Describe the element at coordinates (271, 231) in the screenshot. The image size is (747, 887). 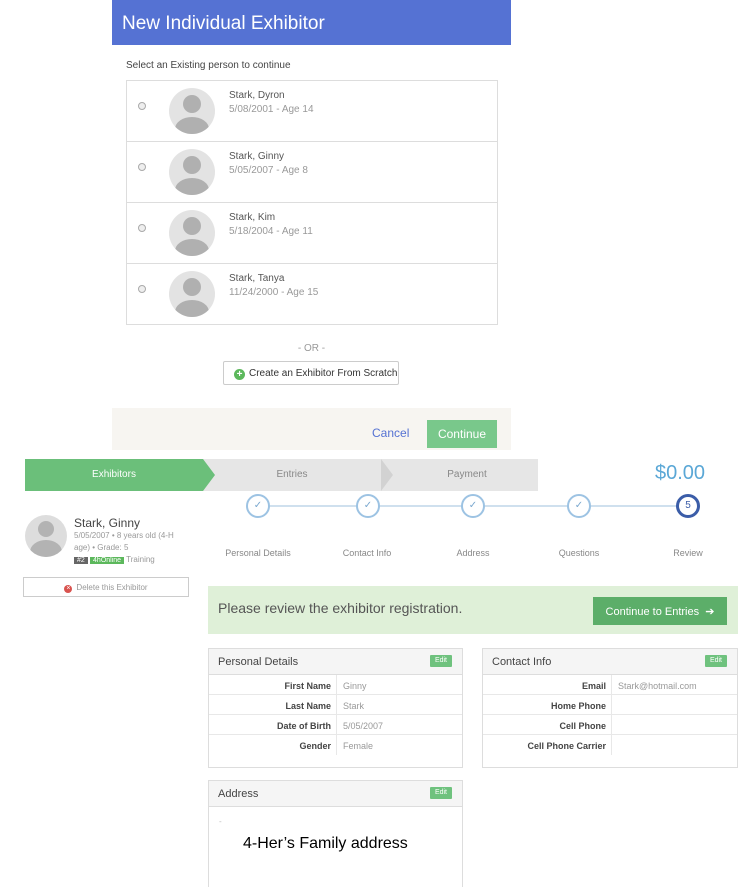
I see `person-dob-age: 5/18/2004 - Age 11` at that location.